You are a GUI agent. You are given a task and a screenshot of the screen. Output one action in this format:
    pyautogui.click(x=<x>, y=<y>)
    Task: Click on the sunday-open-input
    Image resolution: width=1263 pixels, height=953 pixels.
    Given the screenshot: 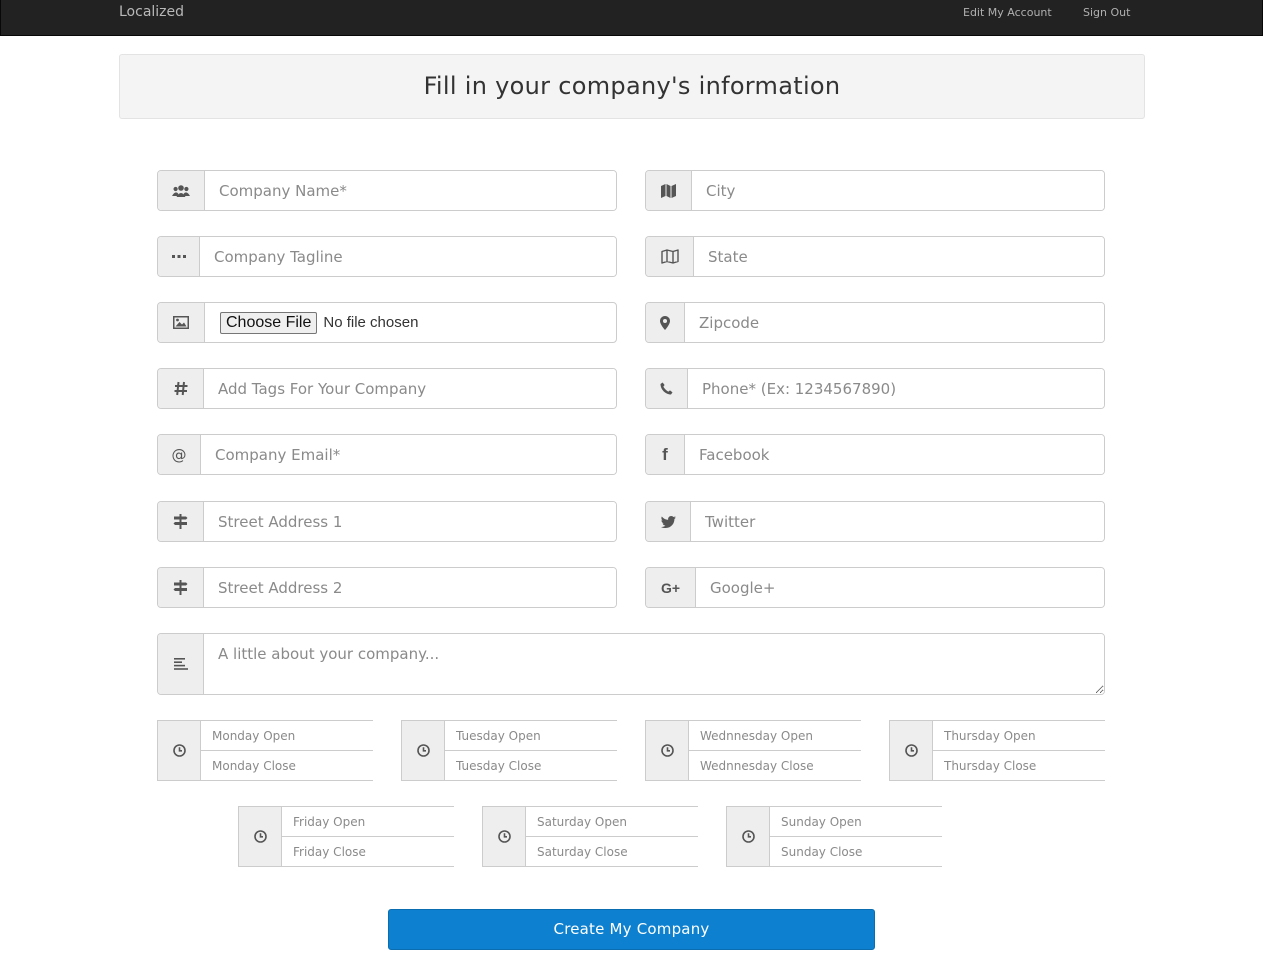 What is the action you would take?
    pyautogui.click(x=856, y=822)
    